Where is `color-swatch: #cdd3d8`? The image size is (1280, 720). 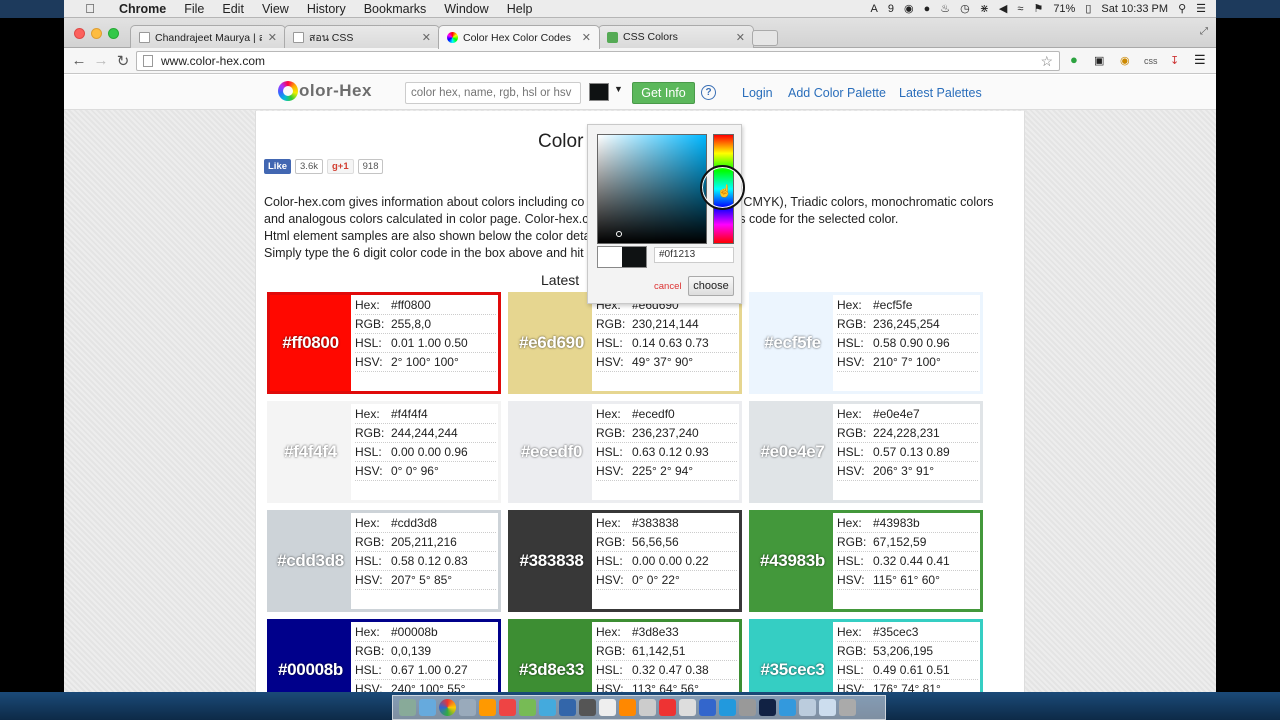 color-swatch: #cdd3d8 is located at coordinates (310, 561).